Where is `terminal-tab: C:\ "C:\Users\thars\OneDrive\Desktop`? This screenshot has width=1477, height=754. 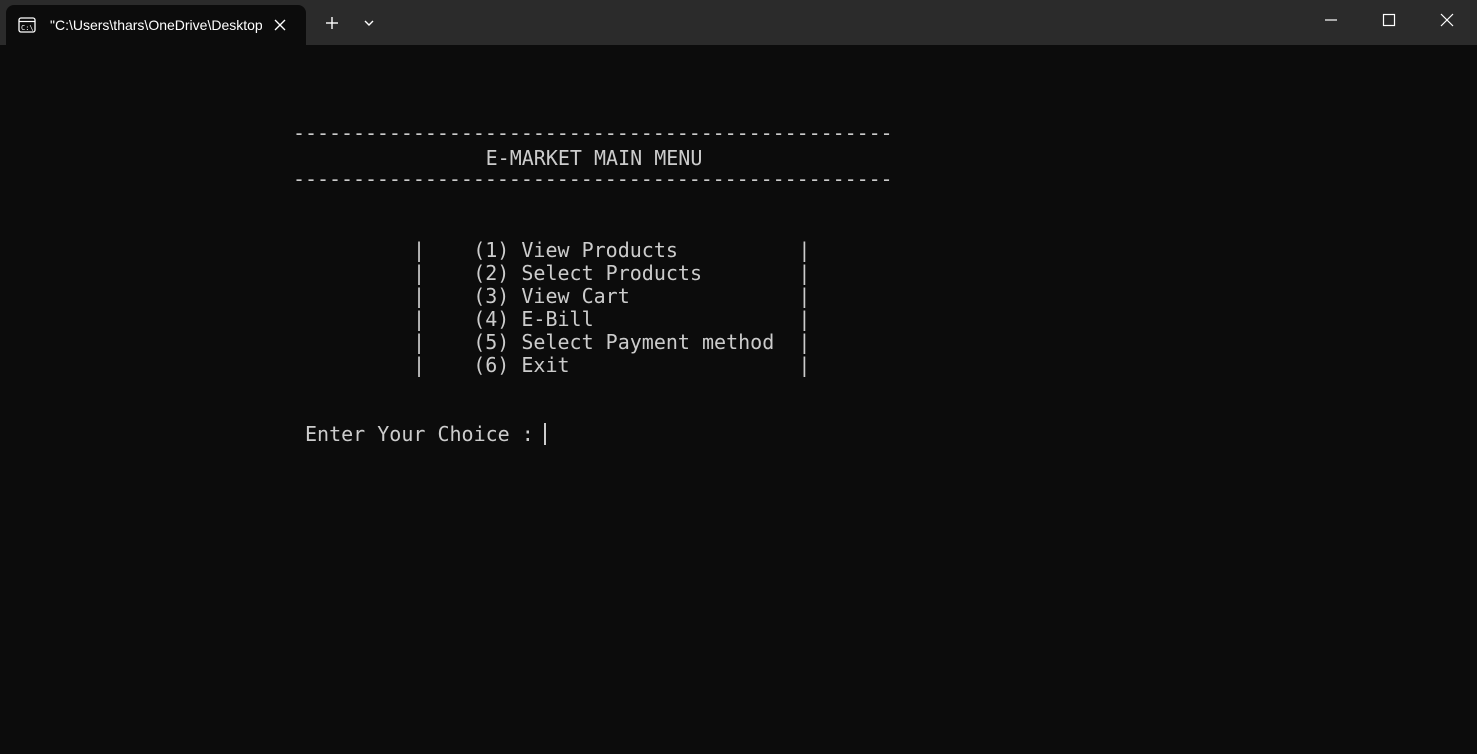
terminal-tab: C:\ "C:\Users\thars\OneDrive\Desktop is located at coordinates (156, 25).